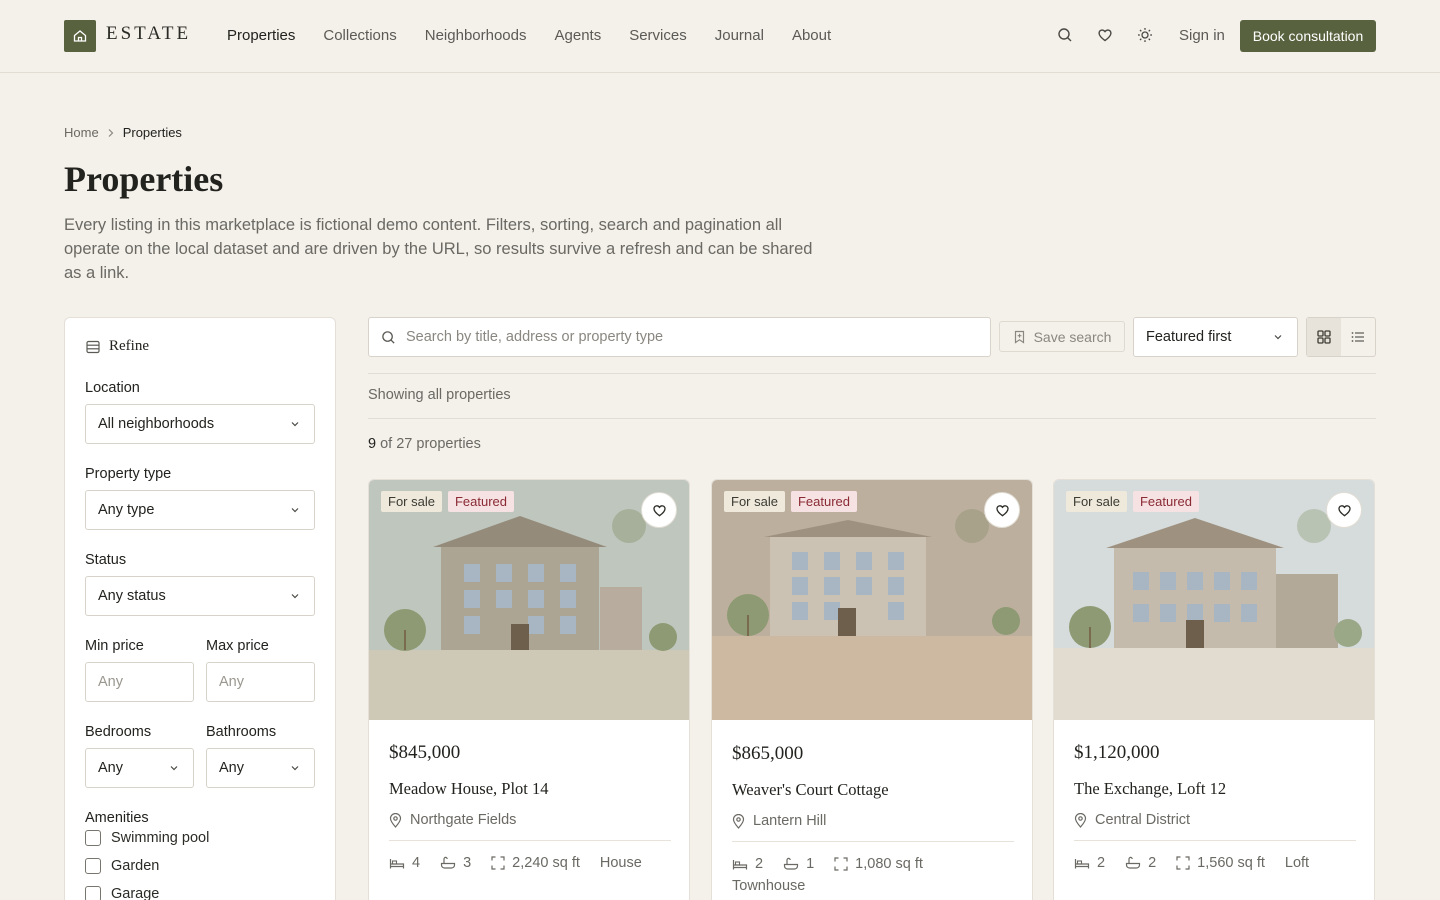 The width and height of the screenshot is (1440, 900). What do you see at coordinates (260, 682) in the screenshot?
I see `max-price-input: Any` at bounding box center [260, 682].